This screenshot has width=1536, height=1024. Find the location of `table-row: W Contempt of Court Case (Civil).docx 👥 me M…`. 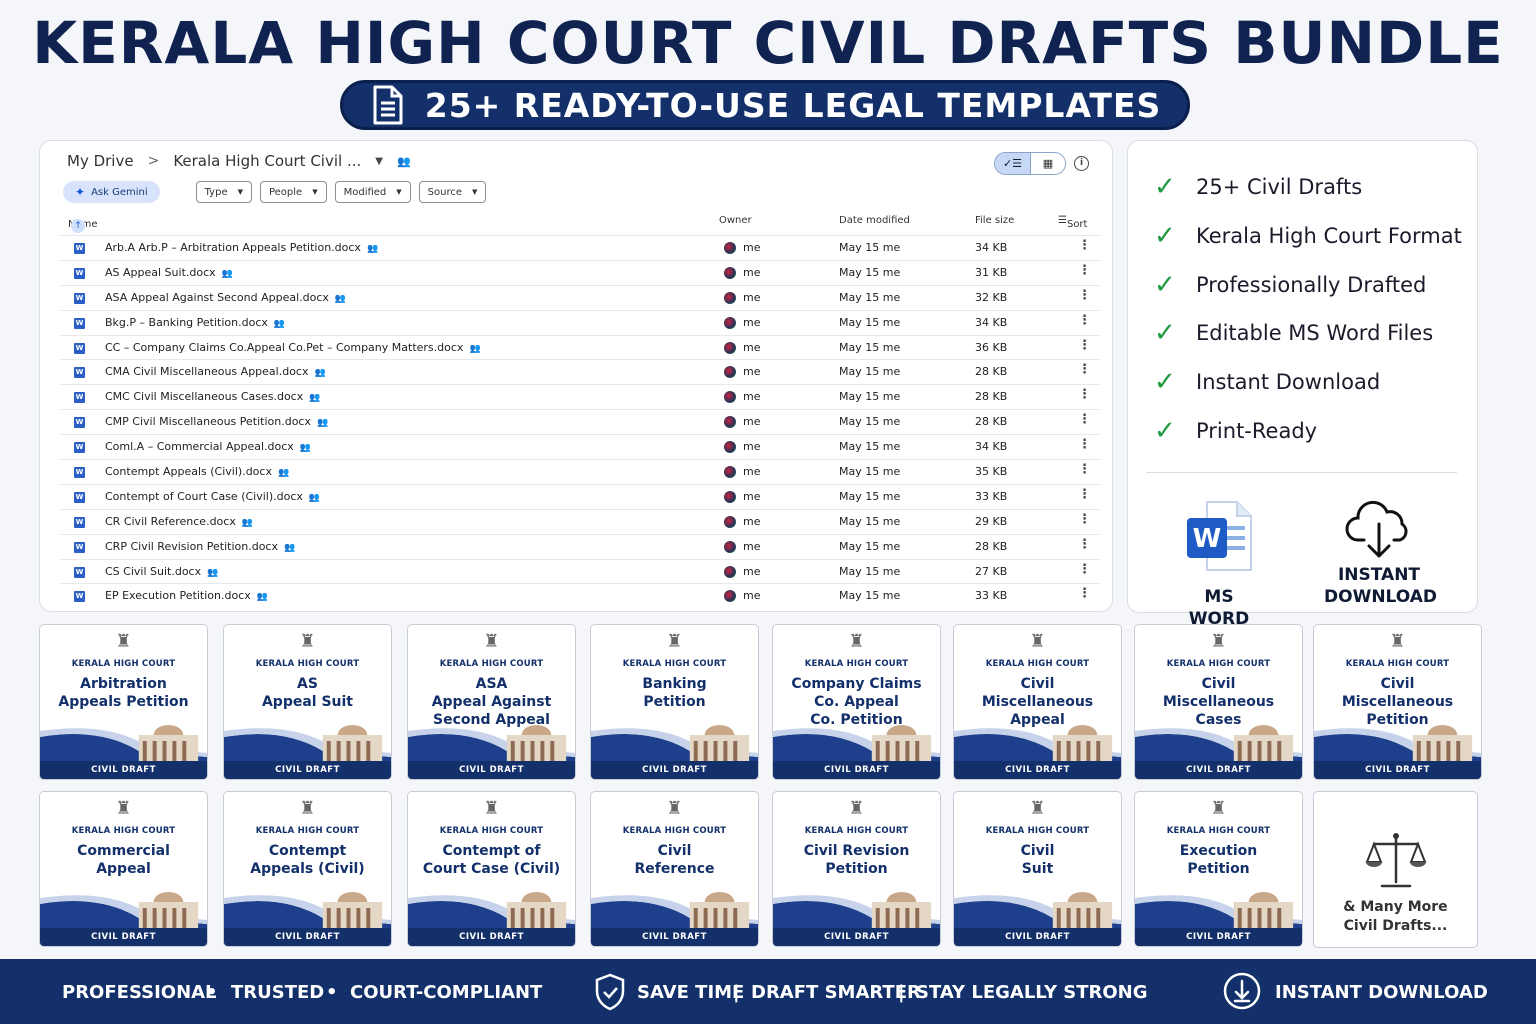

table-row: W Contempt of Court Case (Civil).docx 👥 me M… is located at coordinates (580, 496).